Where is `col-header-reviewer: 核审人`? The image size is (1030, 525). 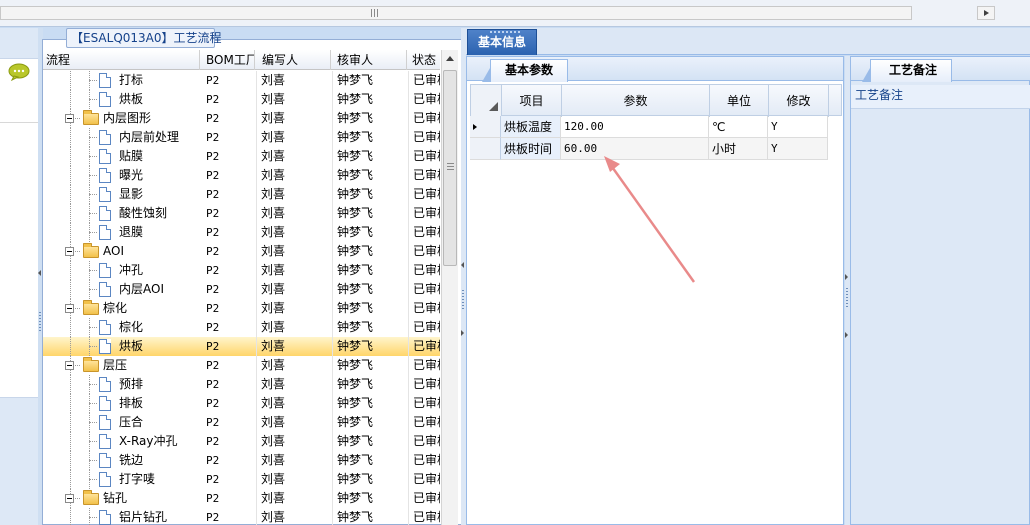
col-header-reviewer: 核审人 is located at coordinates (370, 60).